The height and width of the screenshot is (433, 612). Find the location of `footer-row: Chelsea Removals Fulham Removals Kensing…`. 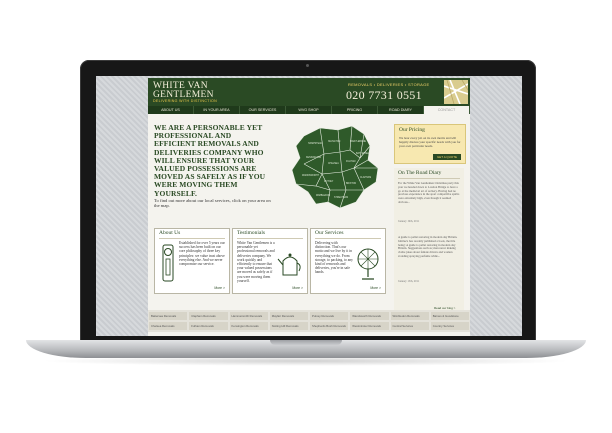

footer-row: Chelsea Removals Fulham Removals Kensing… is located at coordinates (309, 326).